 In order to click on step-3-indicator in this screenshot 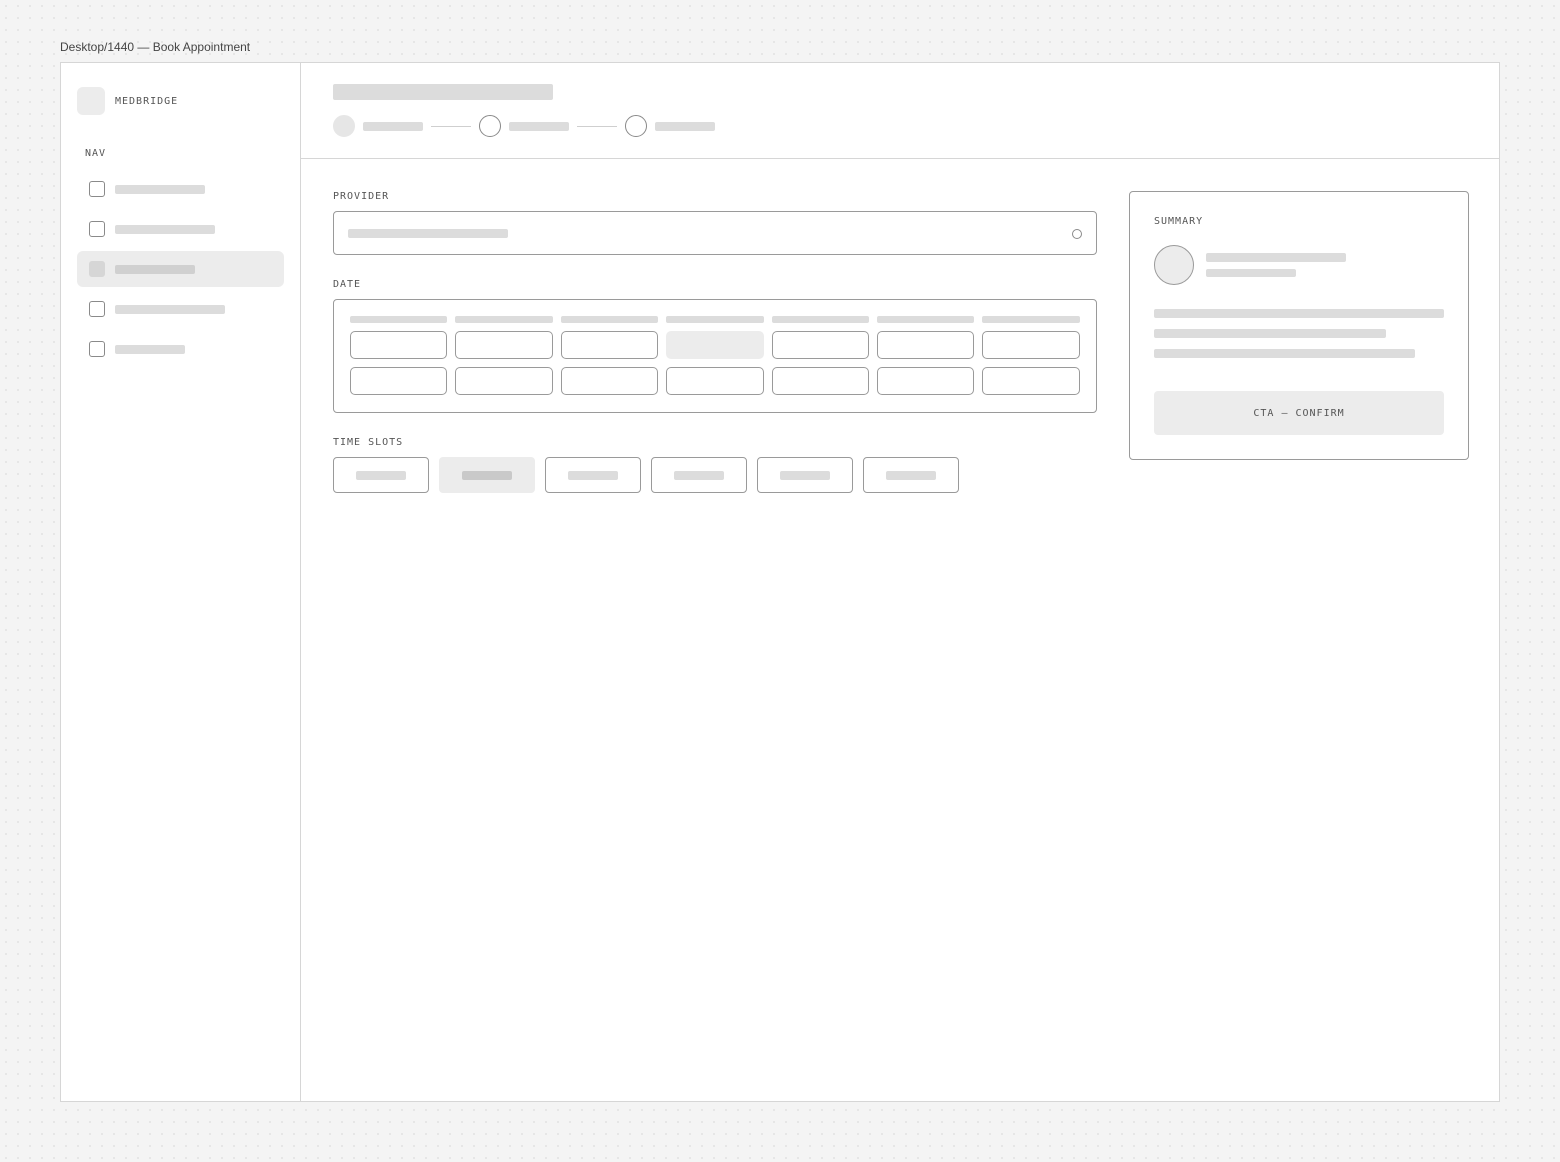, I will do `click(636, 126)`.